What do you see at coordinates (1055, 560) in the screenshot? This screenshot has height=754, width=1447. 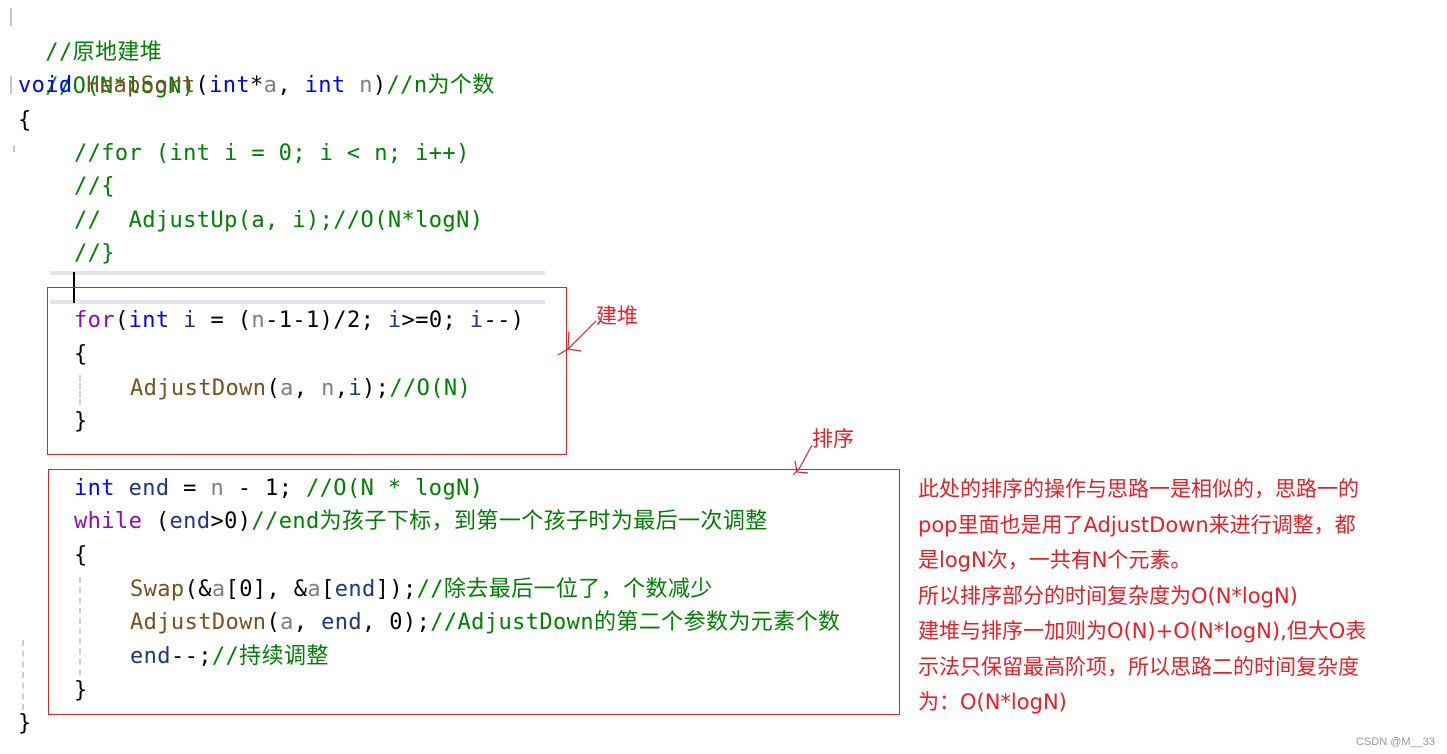 I see `explanation-line: 是logN次，一共有N个元素。` at bounding box center [1055, 560].